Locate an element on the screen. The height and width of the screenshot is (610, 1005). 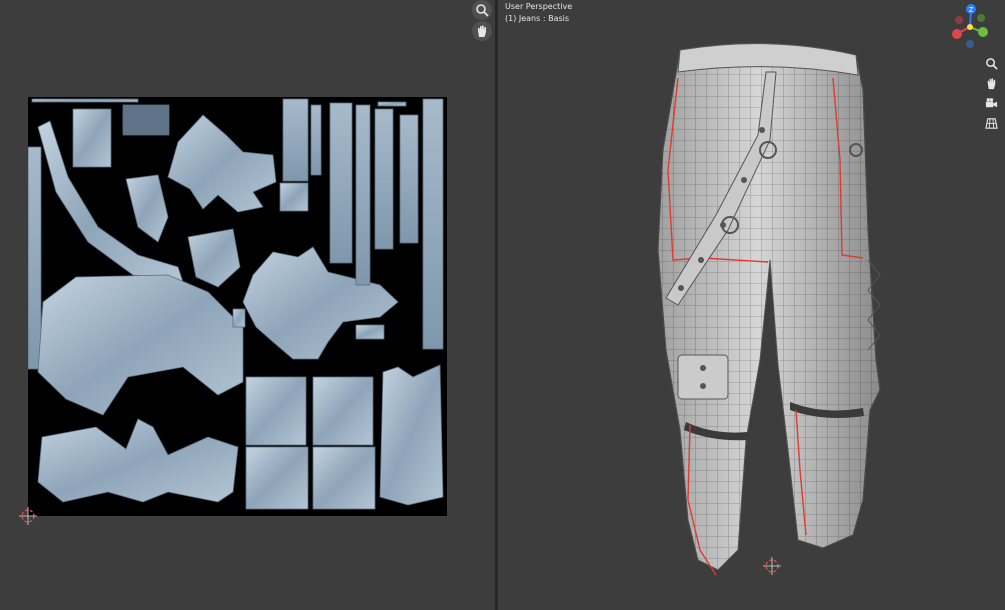
view-name-label: User Perspective is located at coordinates (539, 6).